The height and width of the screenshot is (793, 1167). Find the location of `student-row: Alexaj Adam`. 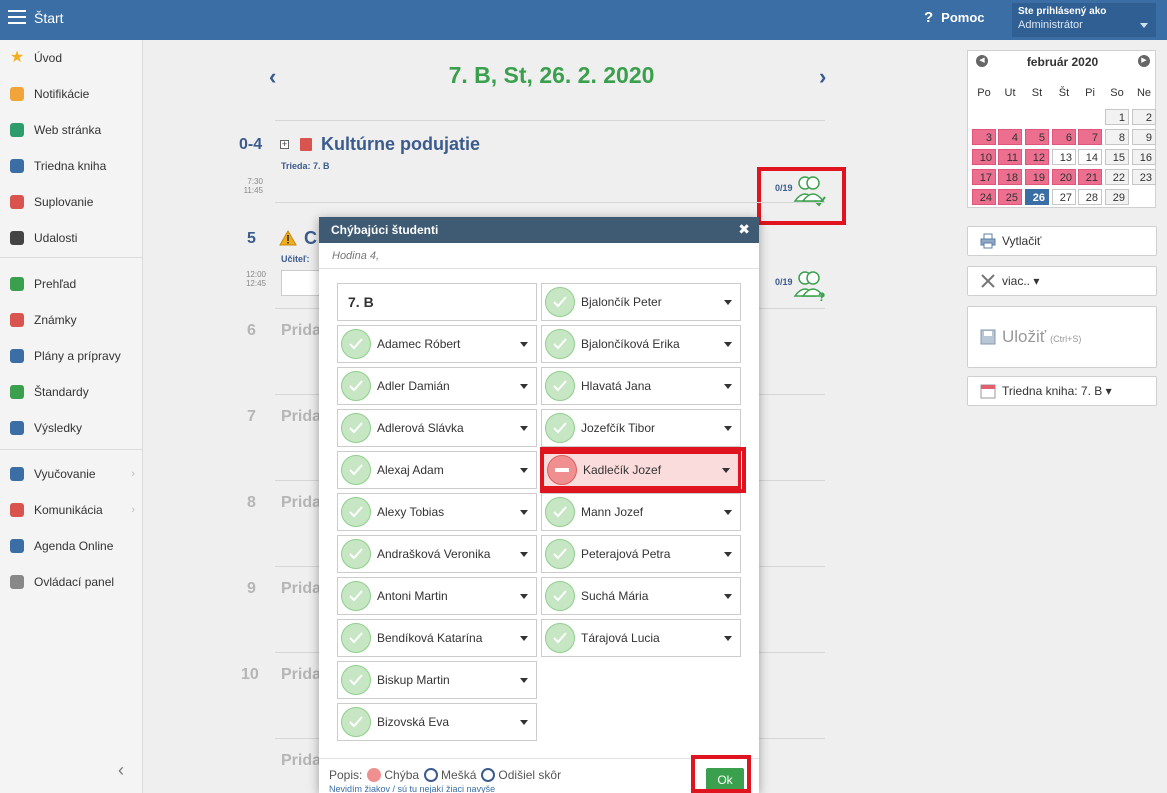

student-row: Alexaj Adam is located at coordinates (437, 470).